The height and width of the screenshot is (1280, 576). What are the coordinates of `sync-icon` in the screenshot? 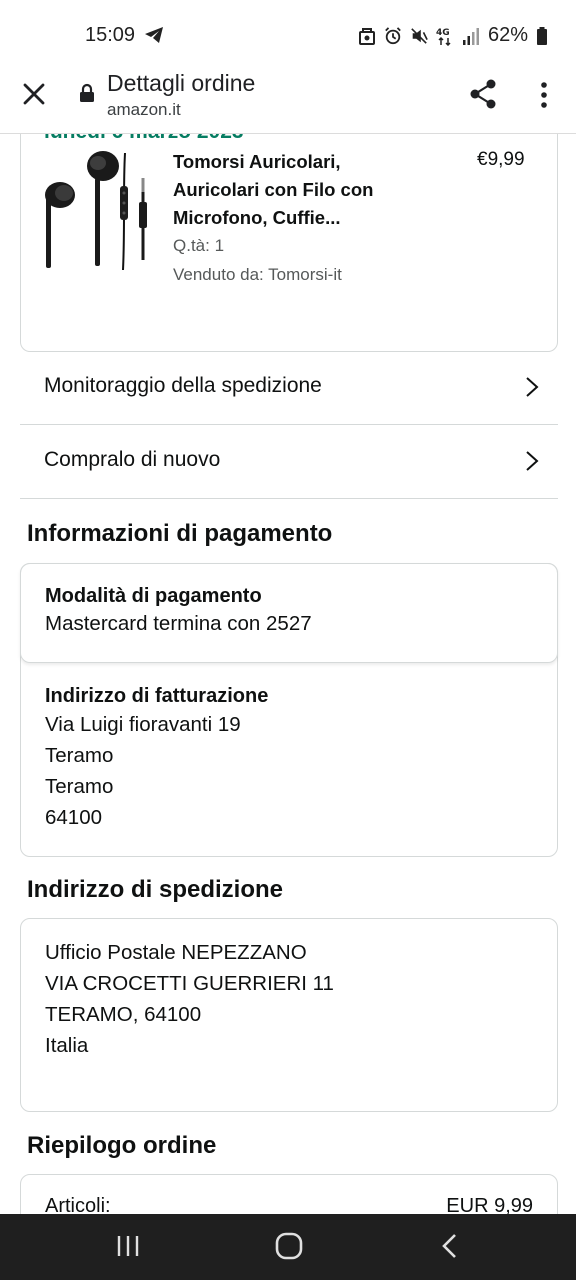 It's located at (366, 36).